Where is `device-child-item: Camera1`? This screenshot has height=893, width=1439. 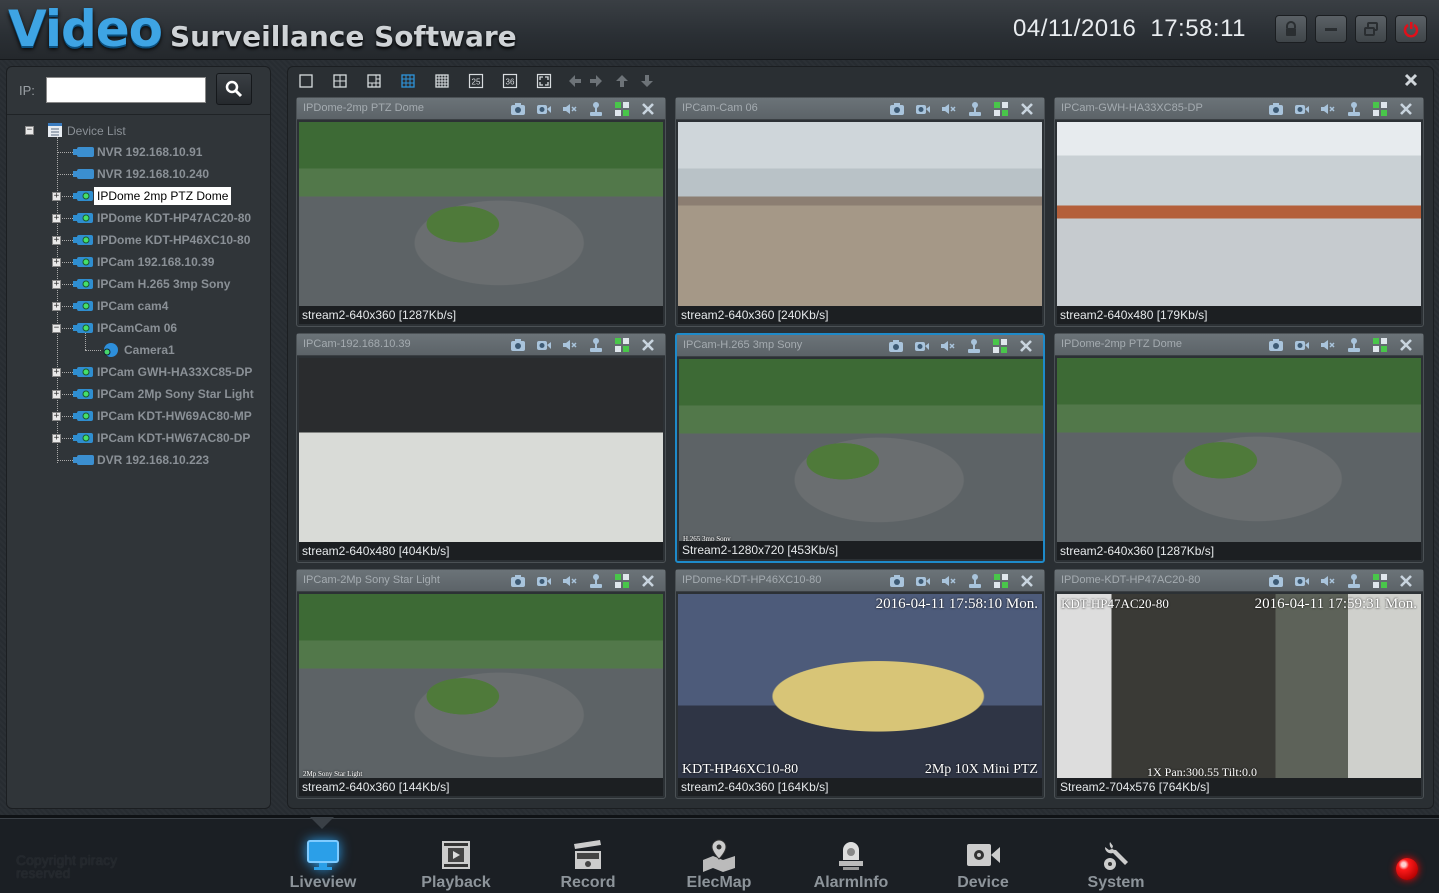
device-child-item: Camera1 is located at coordinates (138, 347).